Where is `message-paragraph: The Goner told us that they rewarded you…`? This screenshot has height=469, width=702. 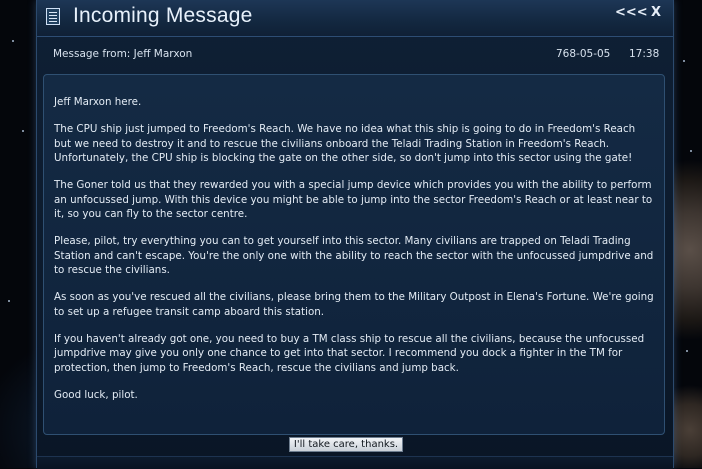
message-paragraph: The Goner told us that they rewarded you… is located at coordinates (353, 199).